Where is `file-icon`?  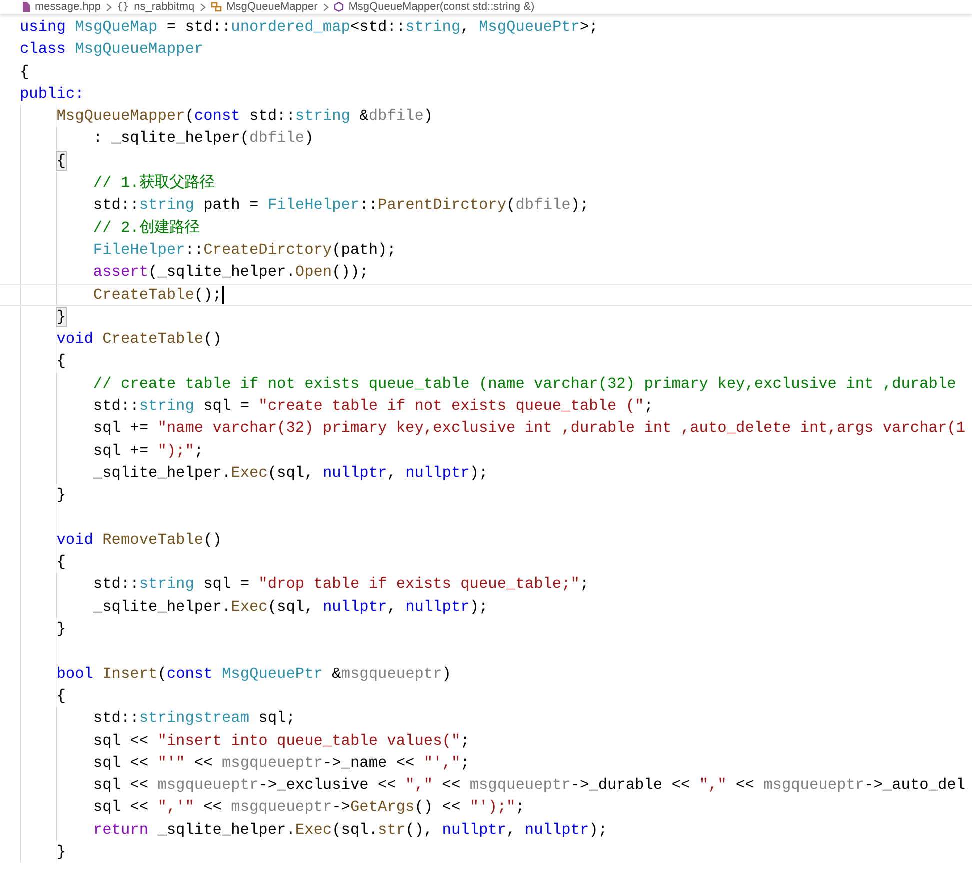 file-icon is located at coordinates (26, 7).